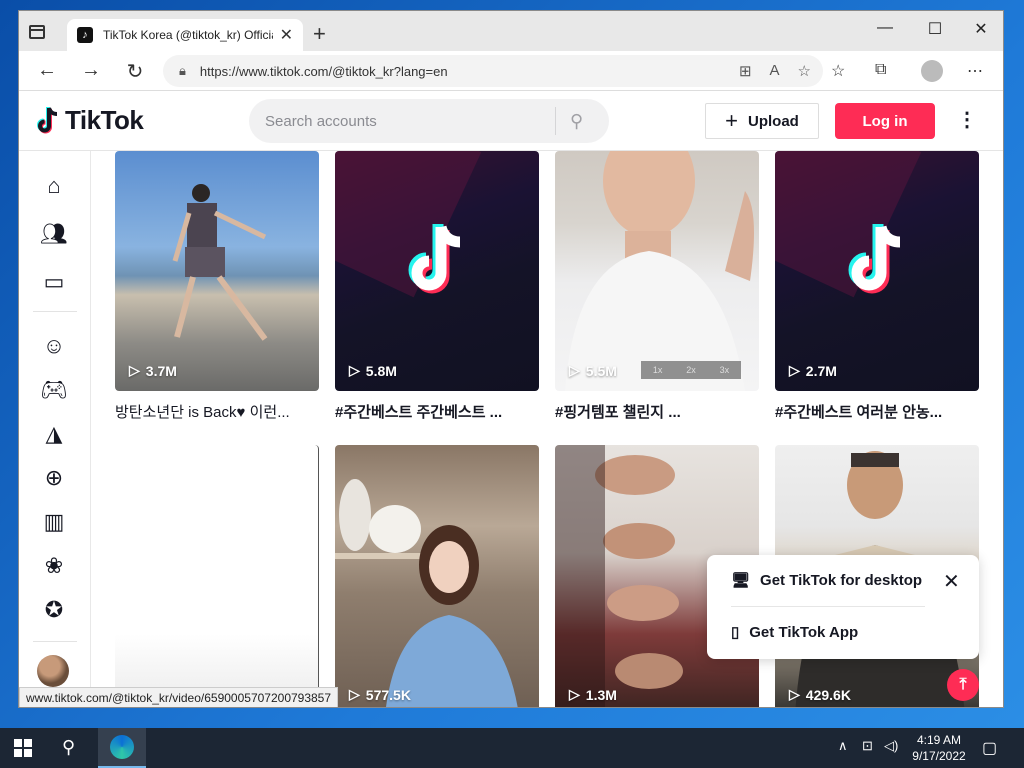 The width and height of the screenshot is (1024, 768). I want to click on view-count: ▷ 2.7M, so click(813, 370).